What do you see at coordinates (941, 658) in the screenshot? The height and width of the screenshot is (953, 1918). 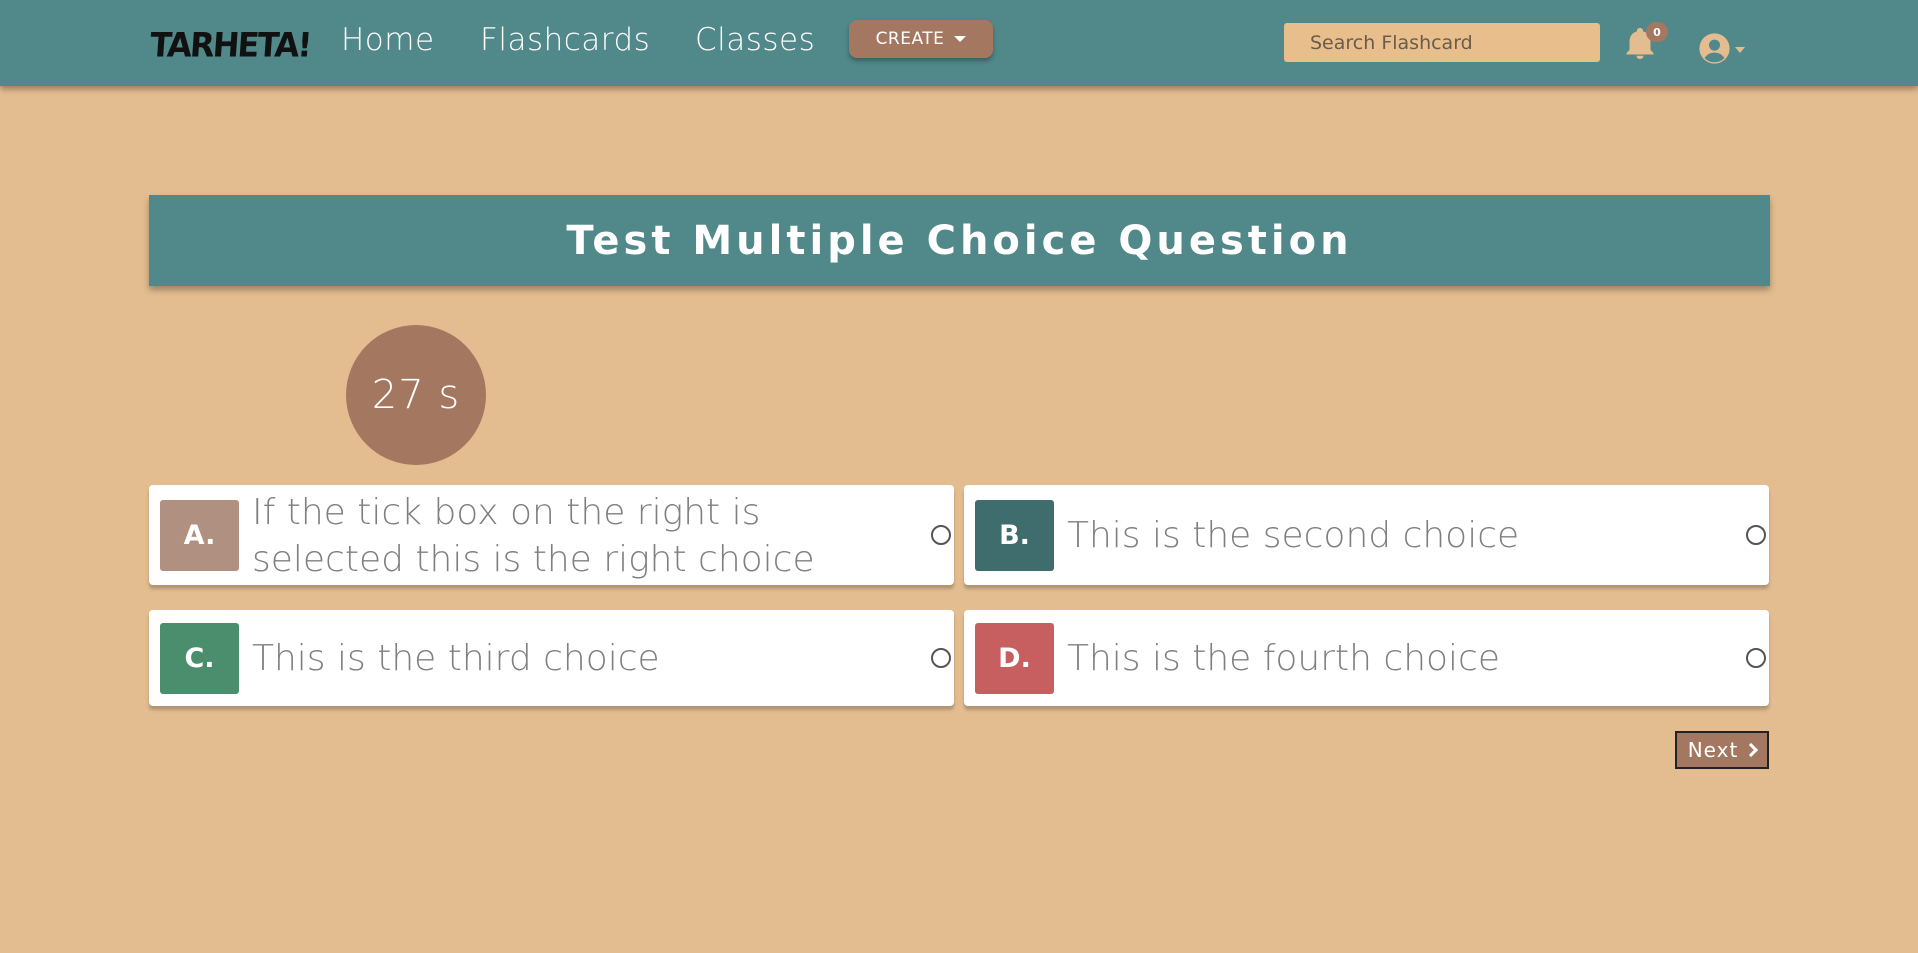 I see `choice-radio-c` at bounding box center [941, 658].